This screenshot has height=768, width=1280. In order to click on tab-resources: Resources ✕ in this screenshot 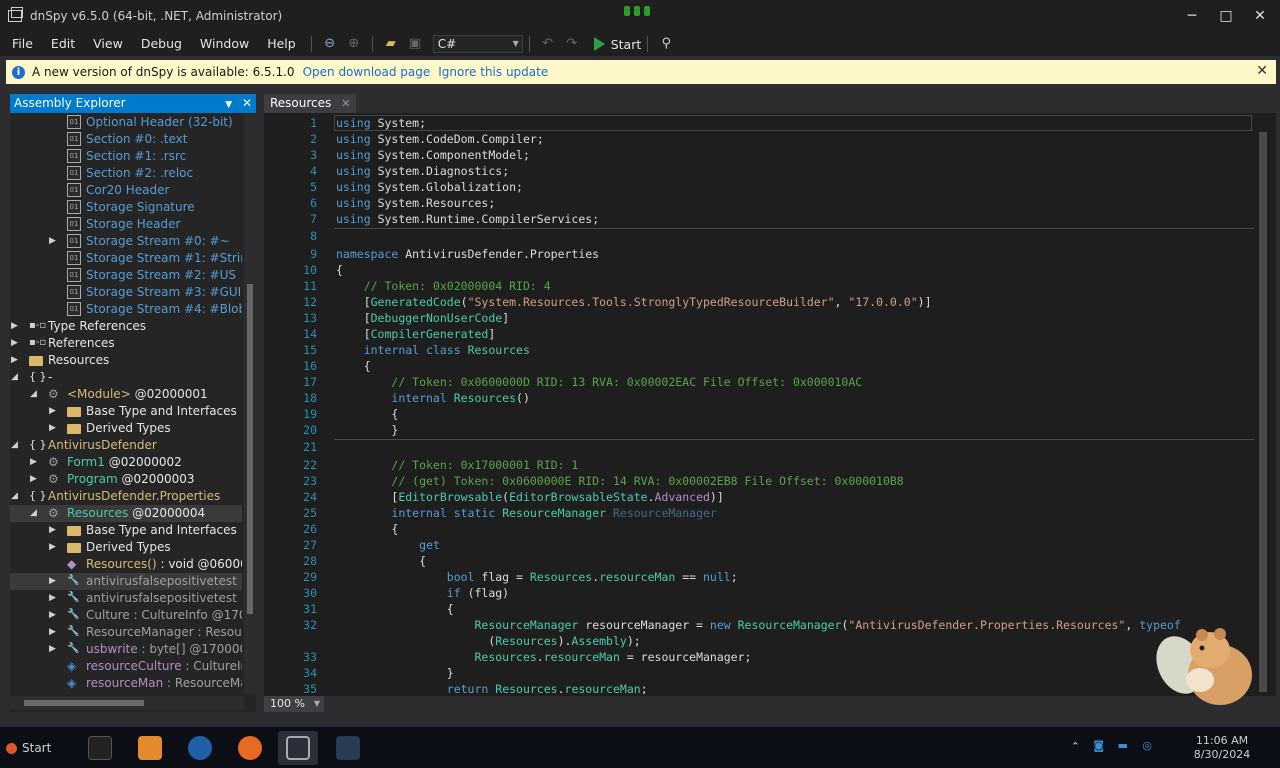, I will do `click(310, 103)`.